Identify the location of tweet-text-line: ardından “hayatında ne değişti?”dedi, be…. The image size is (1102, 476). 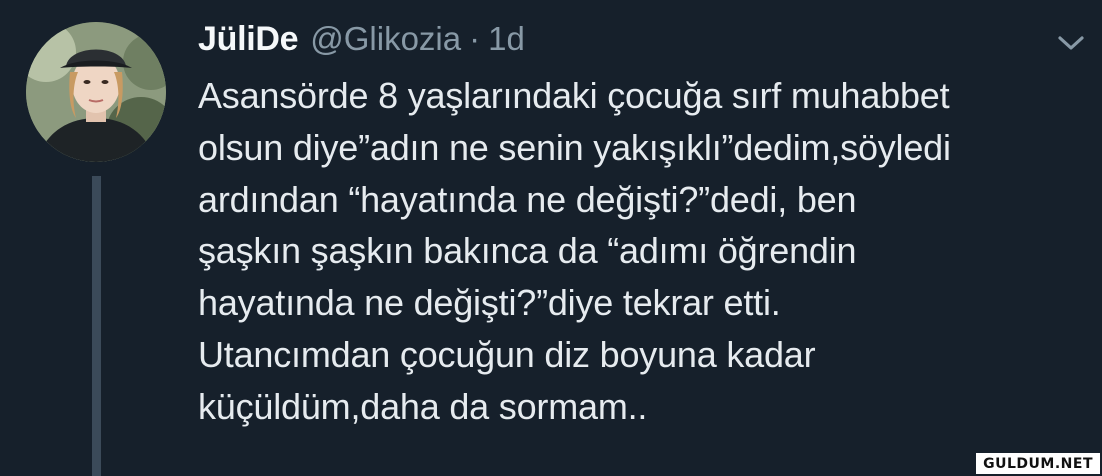
(527, 199).